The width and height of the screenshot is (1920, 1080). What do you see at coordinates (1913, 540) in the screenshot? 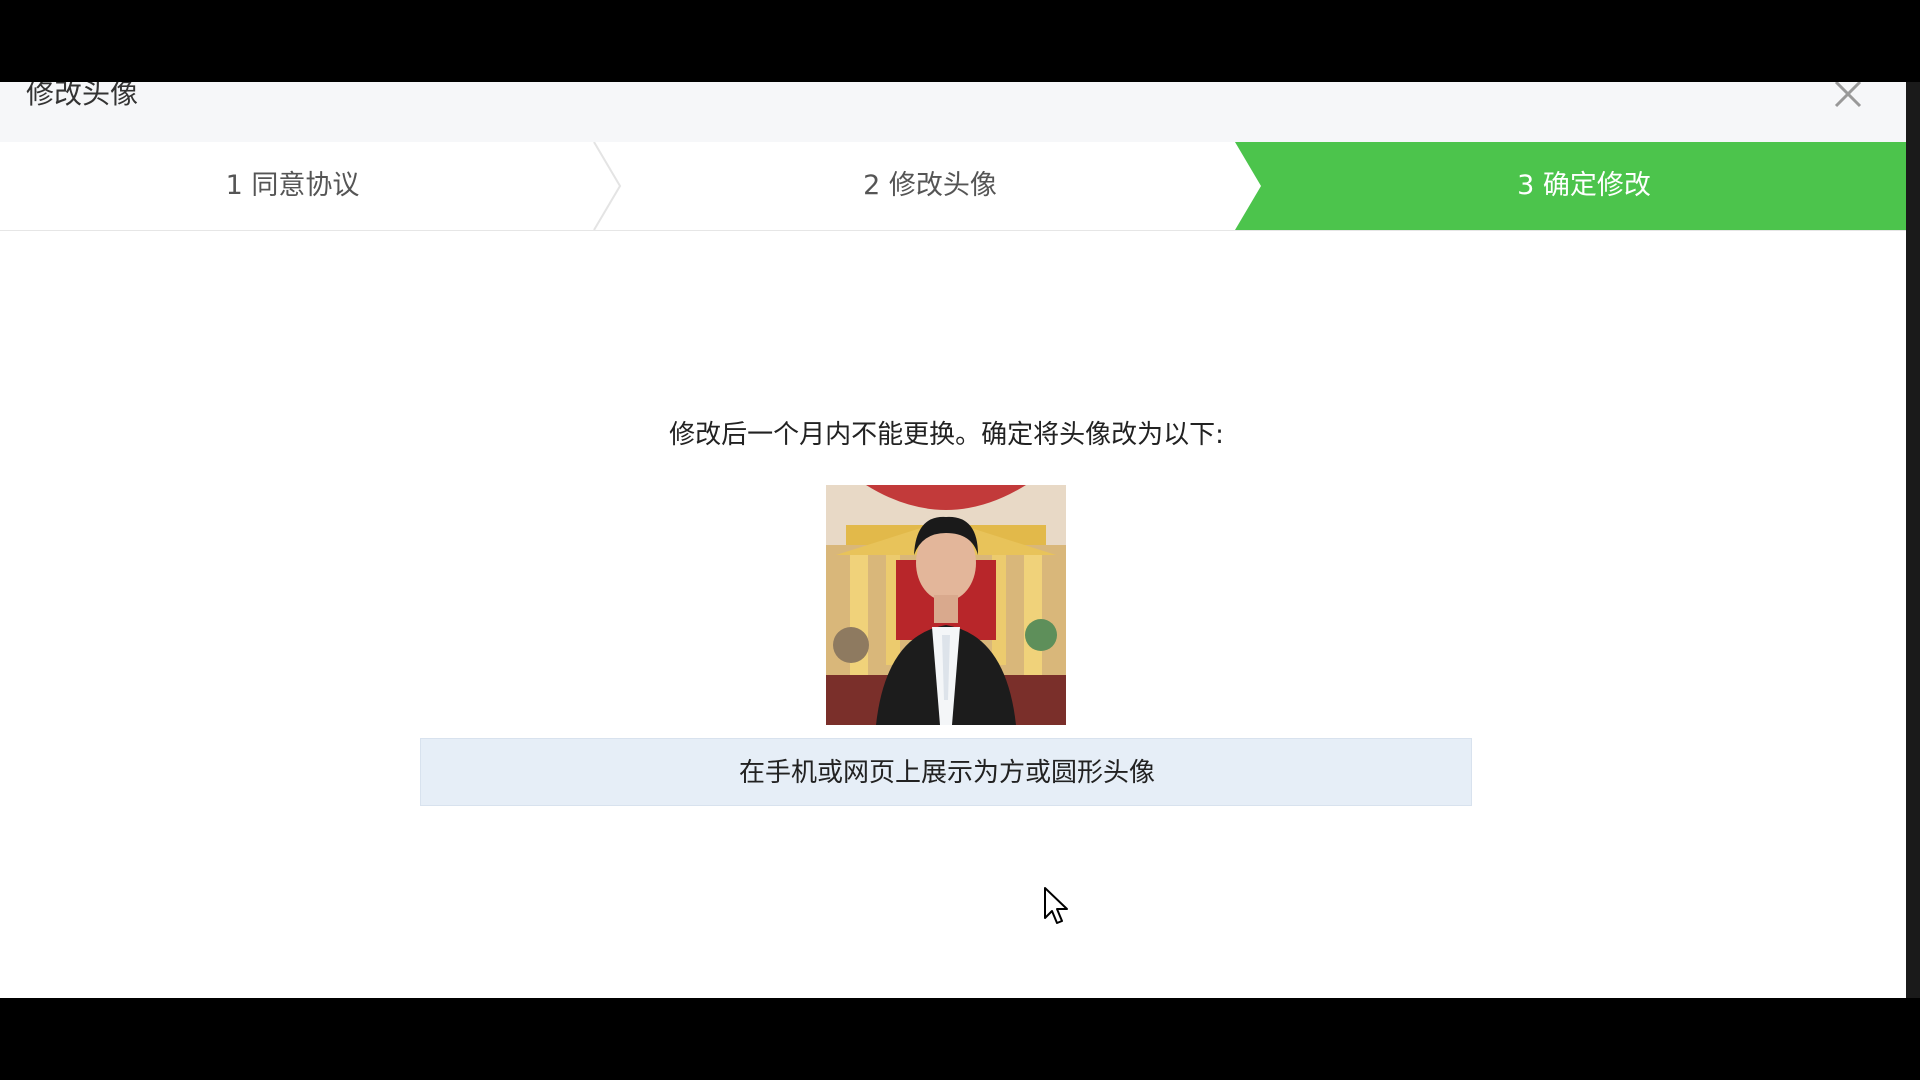
I see `window-right-edge` at bounding box center [1913, 540].